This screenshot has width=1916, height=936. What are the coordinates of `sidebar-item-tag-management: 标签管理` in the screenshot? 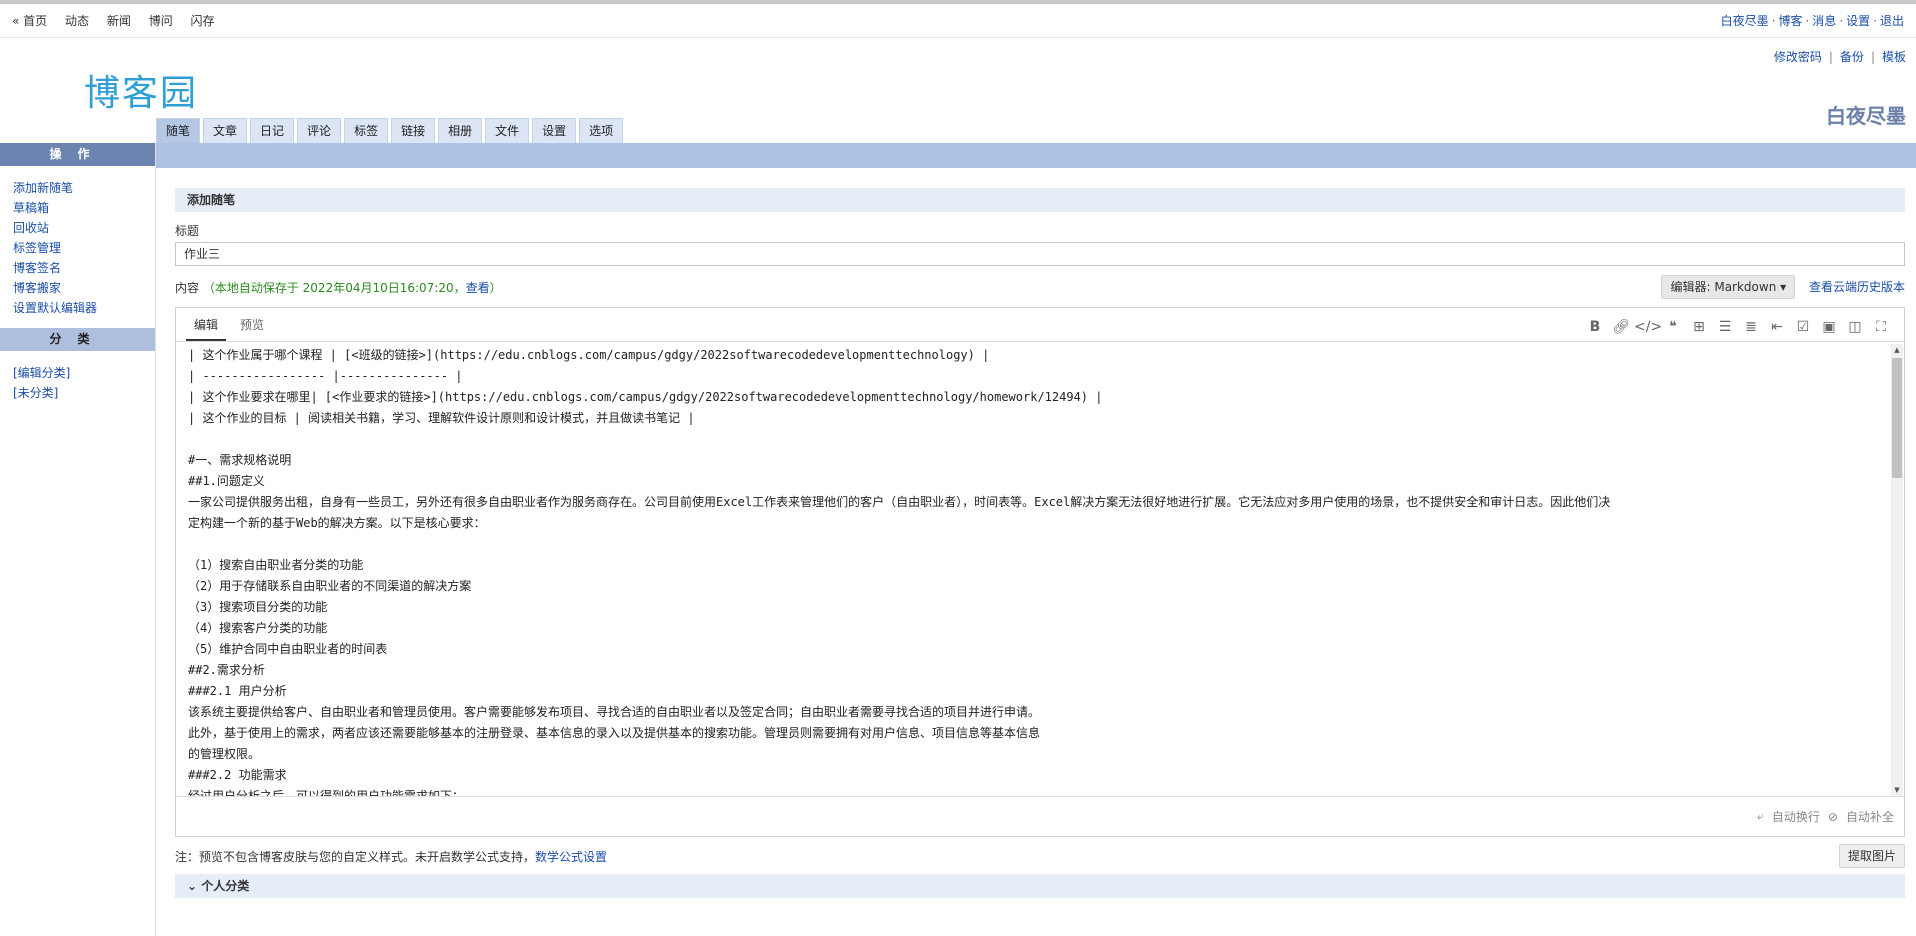 It's located at (84, 248).